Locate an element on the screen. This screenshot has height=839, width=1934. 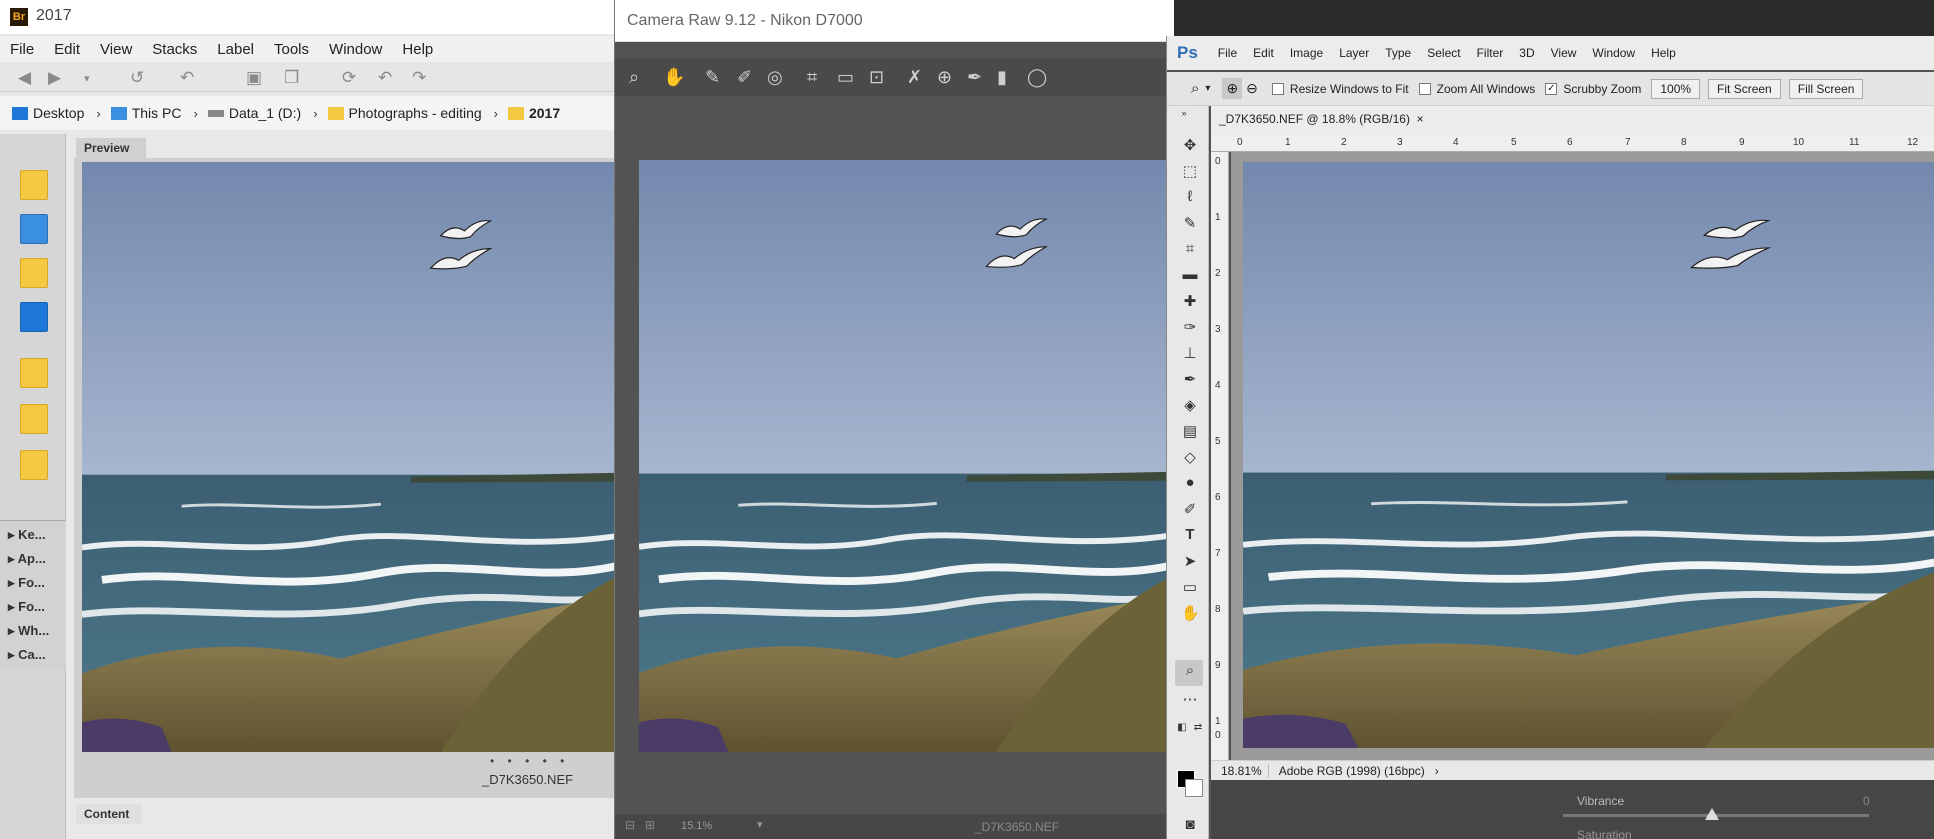
bridge-menu-help: Help is located at coordinates (417, 49).